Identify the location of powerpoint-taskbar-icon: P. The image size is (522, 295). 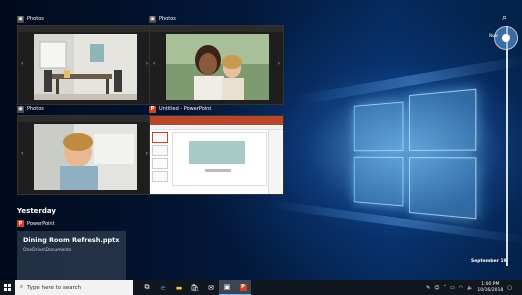
(243, 287).